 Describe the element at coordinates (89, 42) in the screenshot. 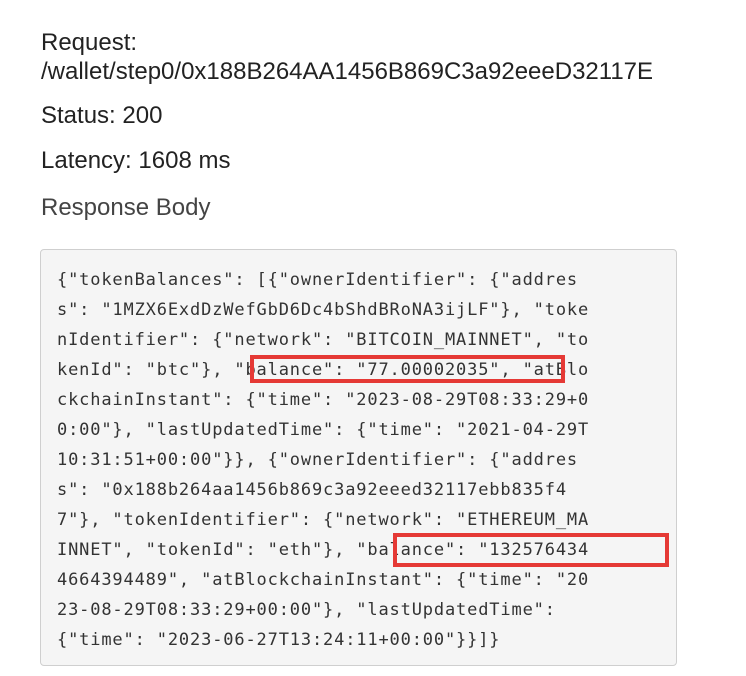

I see `request-label: Request:` at that location.